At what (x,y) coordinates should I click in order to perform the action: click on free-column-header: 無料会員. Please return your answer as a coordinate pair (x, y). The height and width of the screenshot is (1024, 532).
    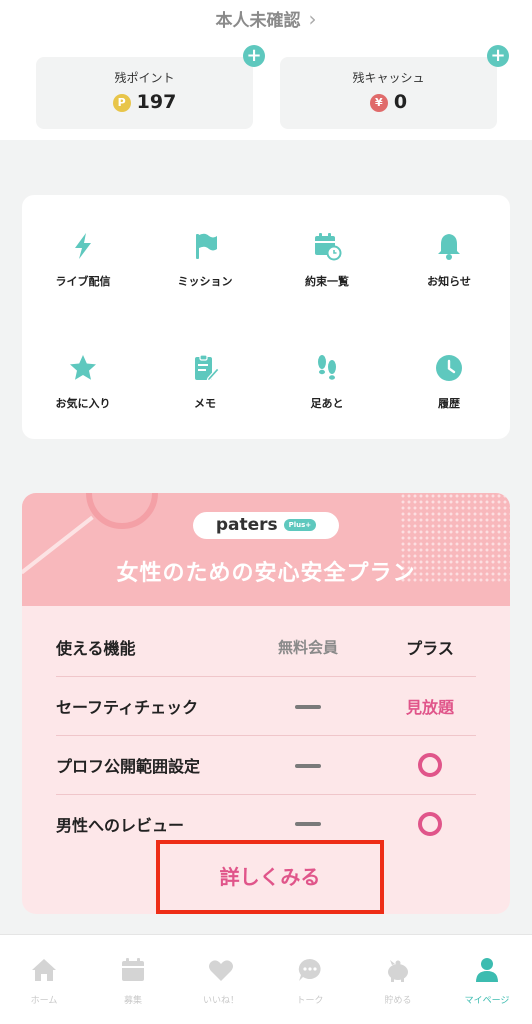
    Looking at the image, I should click on (307, 647).